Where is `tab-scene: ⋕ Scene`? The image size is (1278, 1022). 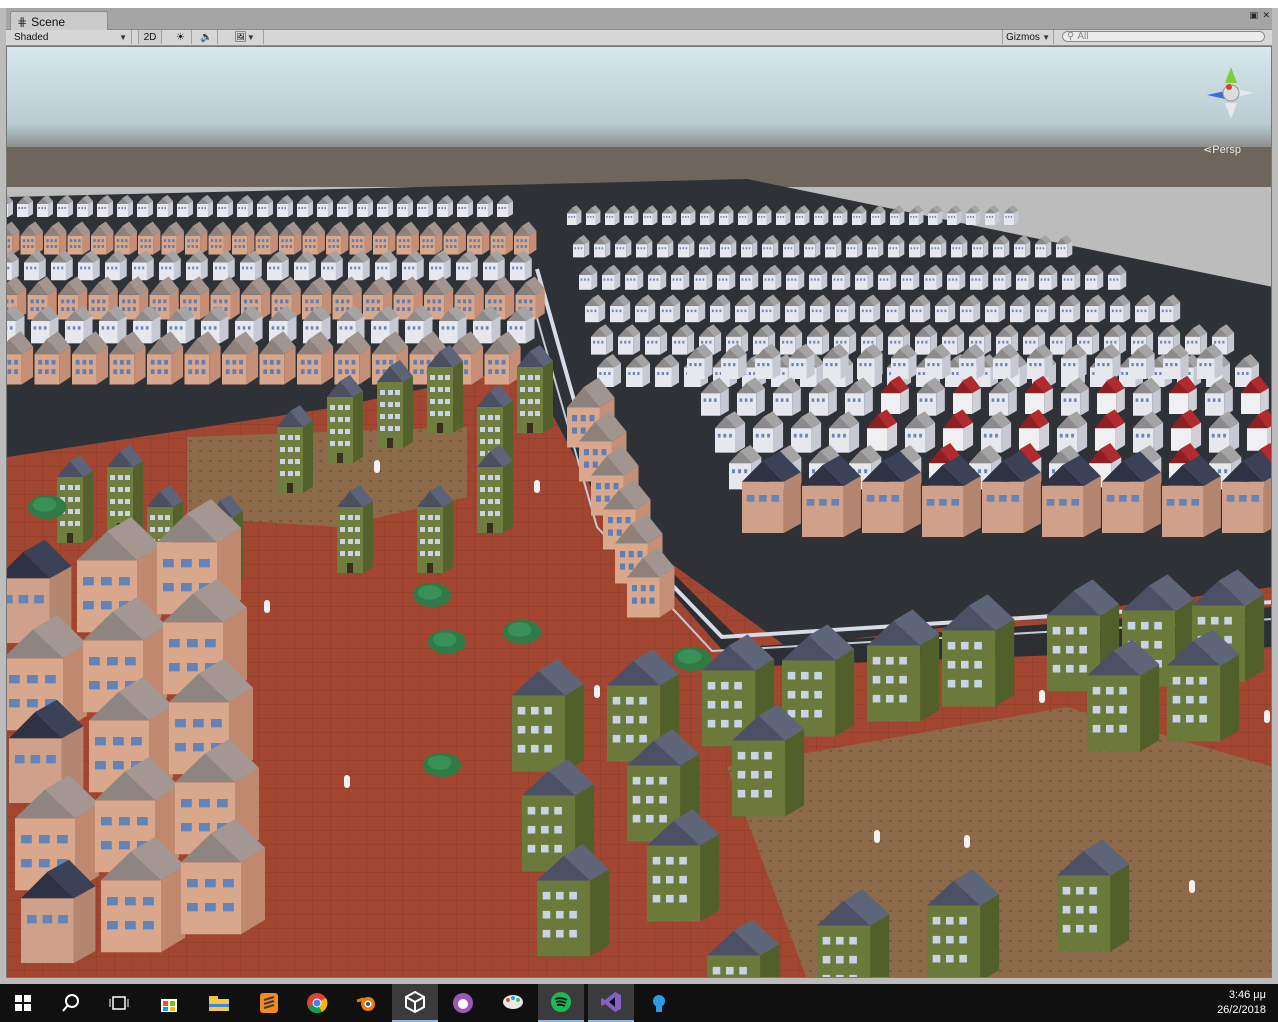
tab-scene: ⋕ Scene is located at coordinates (59, 21).